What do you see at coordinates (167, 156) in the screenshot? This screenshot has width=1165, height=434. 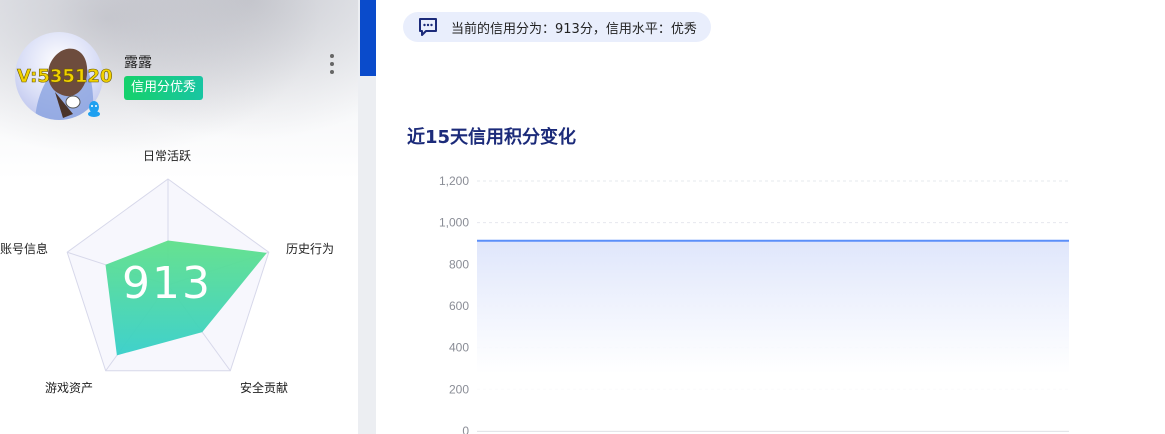 I see `radar-label-daily-activity: 日常活跃` at bounding box center [167, 156].